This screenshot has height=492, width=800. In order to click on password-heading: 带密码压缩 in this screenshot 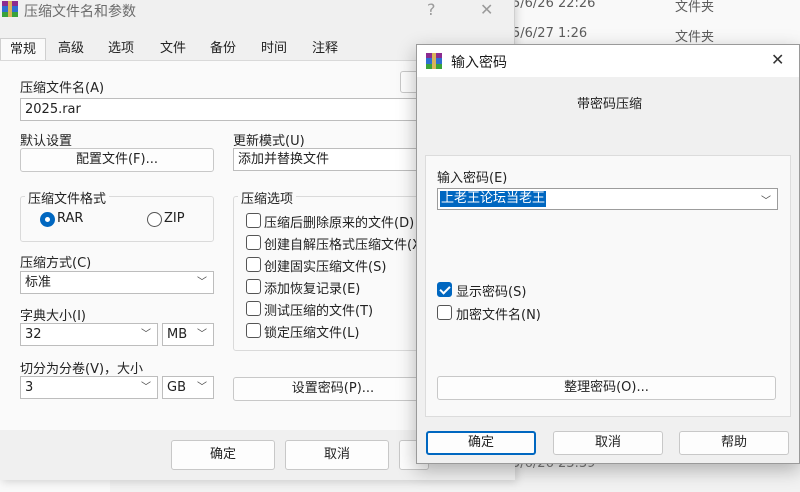, I will do `click(610, 104)`.